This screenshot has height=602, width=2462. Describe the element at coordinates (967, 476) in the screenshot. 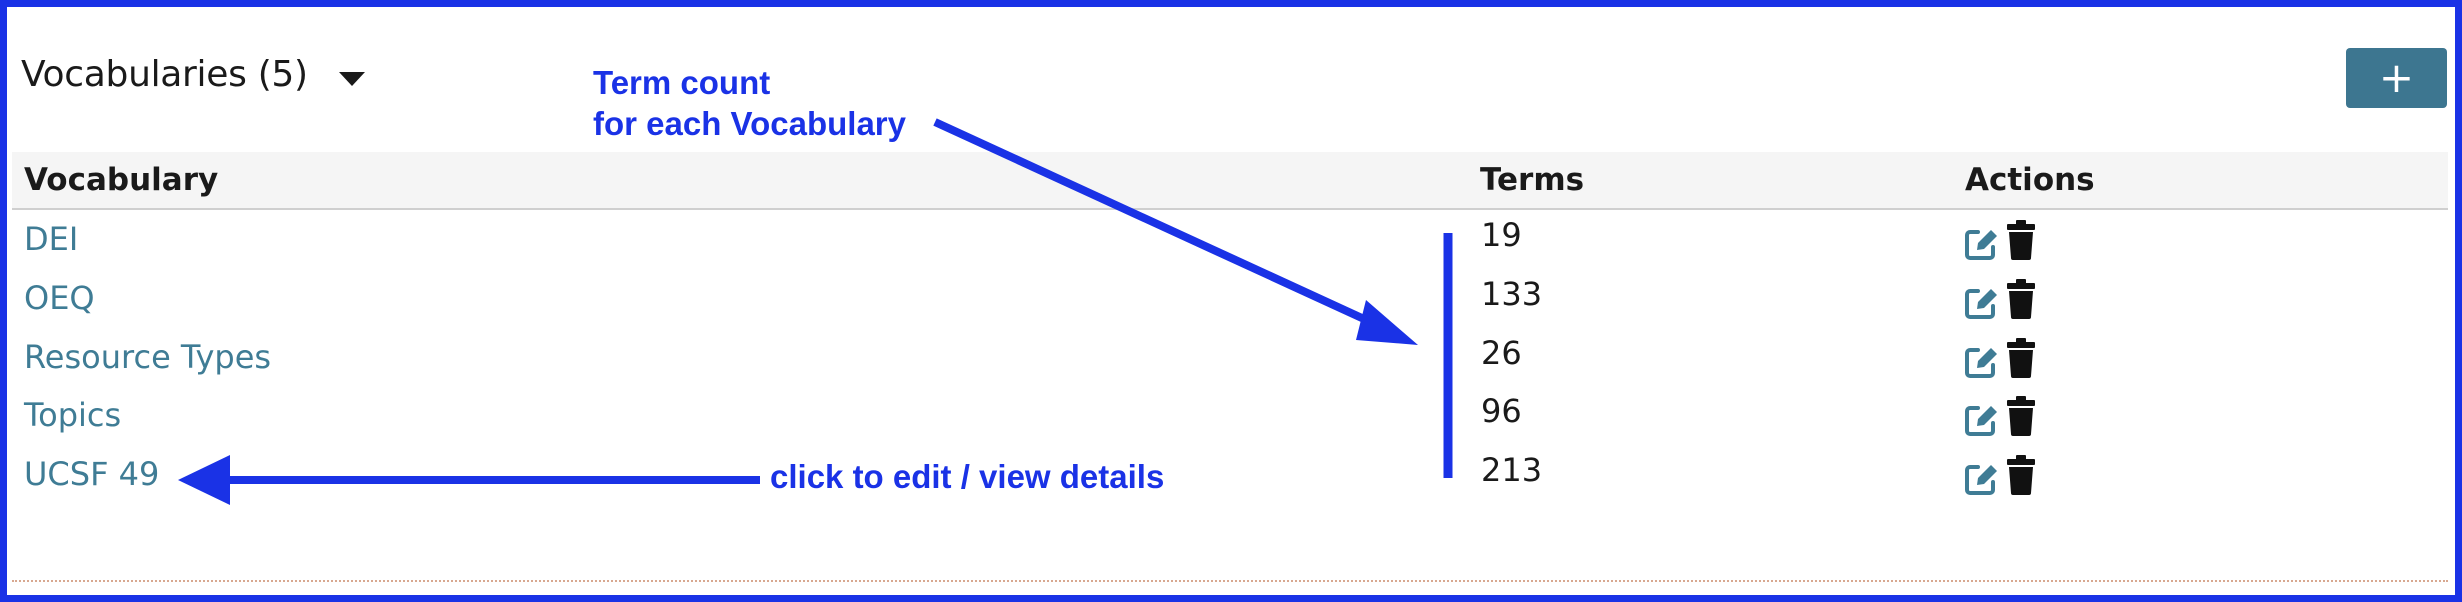

I see `click-hint-annotation: click to edit / view details` at that location.